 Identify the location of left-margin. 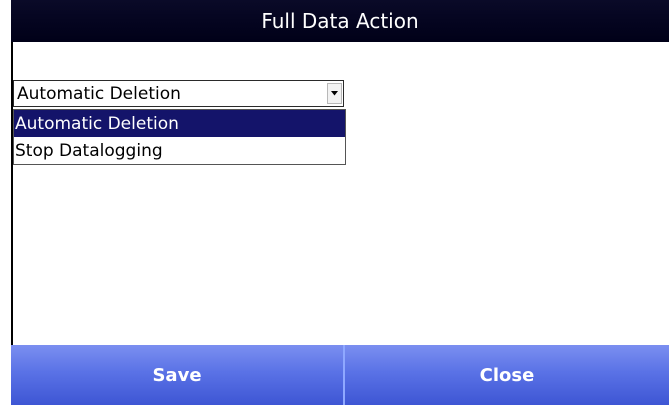
(5, 202).